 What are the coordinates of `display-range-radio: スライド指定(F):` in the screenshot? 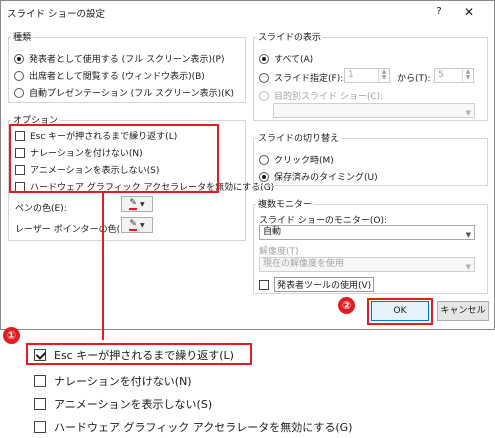 It's located at (301, 77).